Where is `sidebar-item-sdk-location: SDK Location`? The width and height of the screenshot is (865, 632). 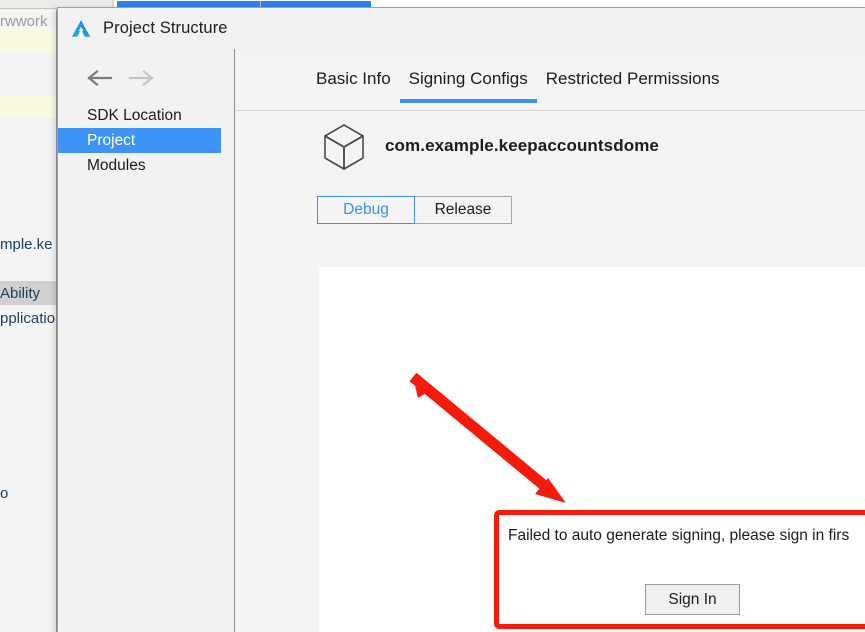
sidebar-item-sdk-location: SDK Location is located at coordinates (146, 115).